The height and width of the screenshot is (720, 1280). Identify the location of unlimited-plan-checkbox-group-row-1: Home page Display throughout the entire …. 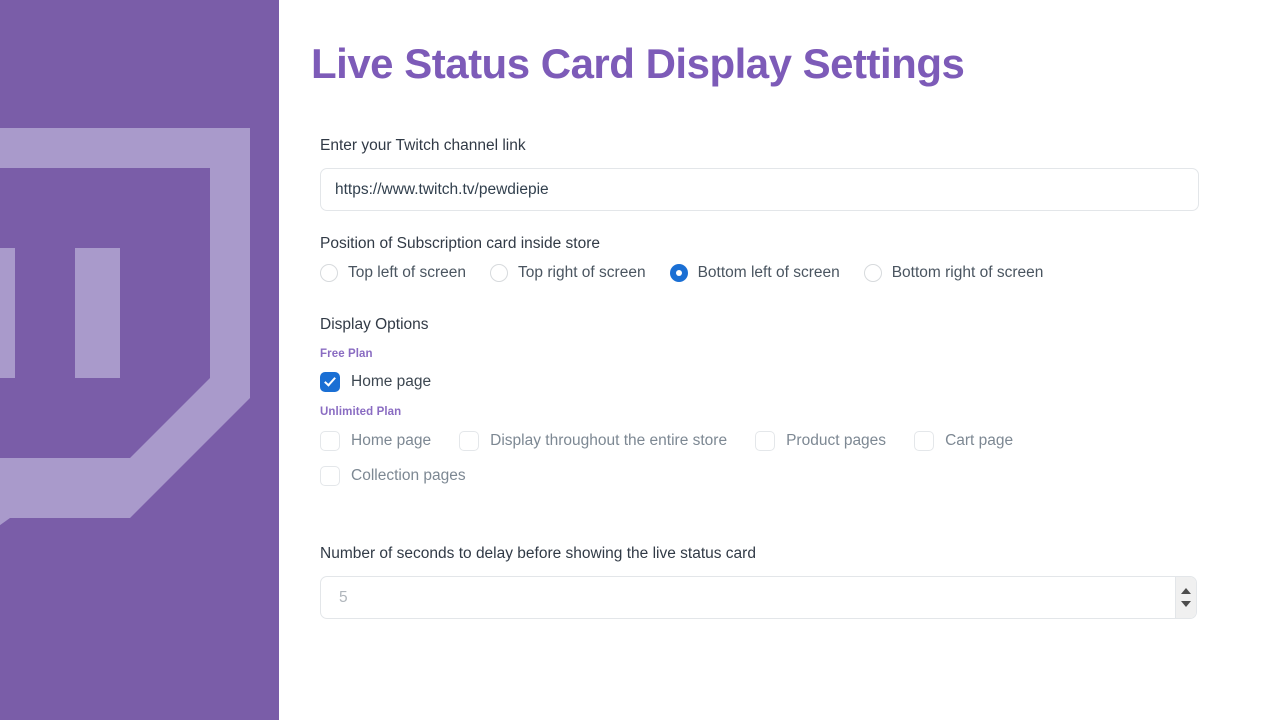
(760, 441).